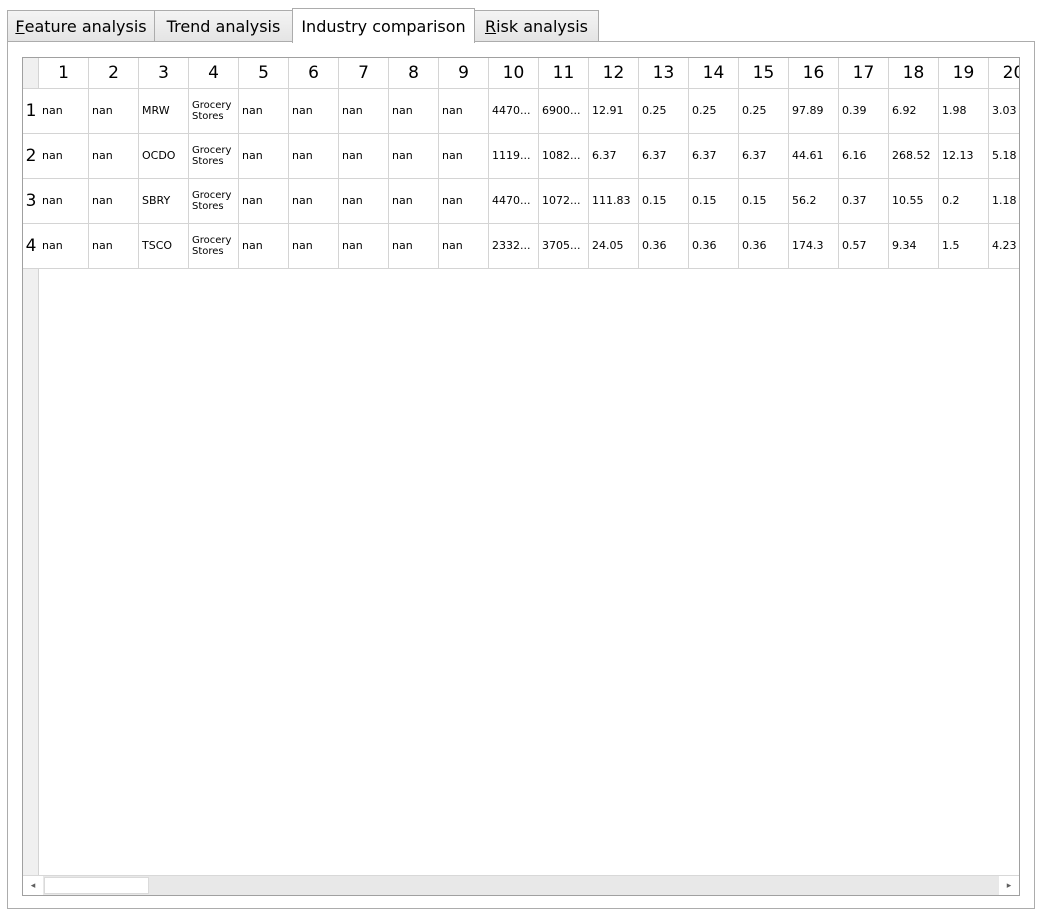  Describe the element at coordinates (1009, 885) in the screenshot. I see `scroll-right-arrow-icon: ▸` at that location.